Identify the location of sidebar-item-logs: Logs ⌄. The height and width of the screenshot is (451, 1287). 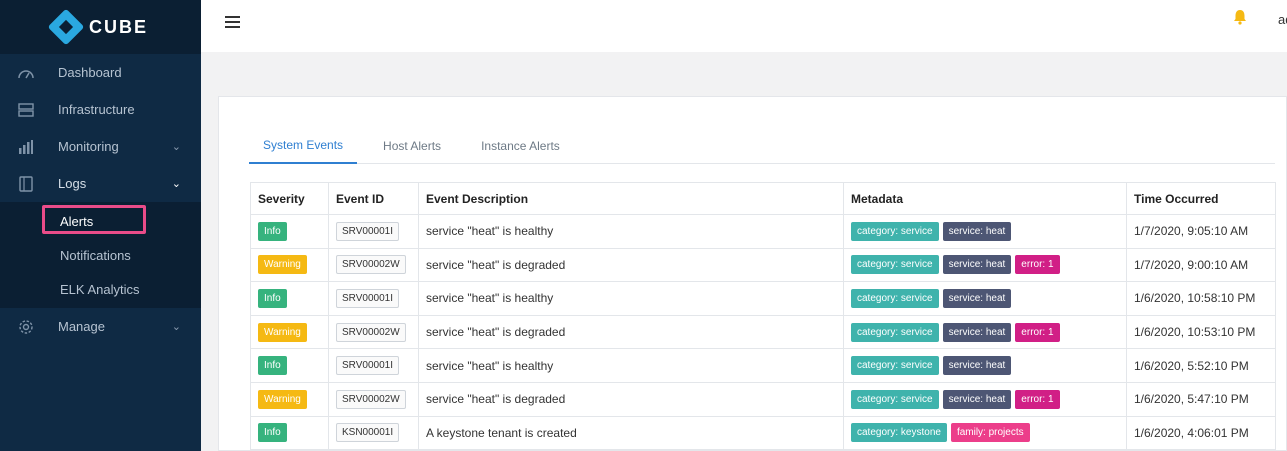
(100, 183).